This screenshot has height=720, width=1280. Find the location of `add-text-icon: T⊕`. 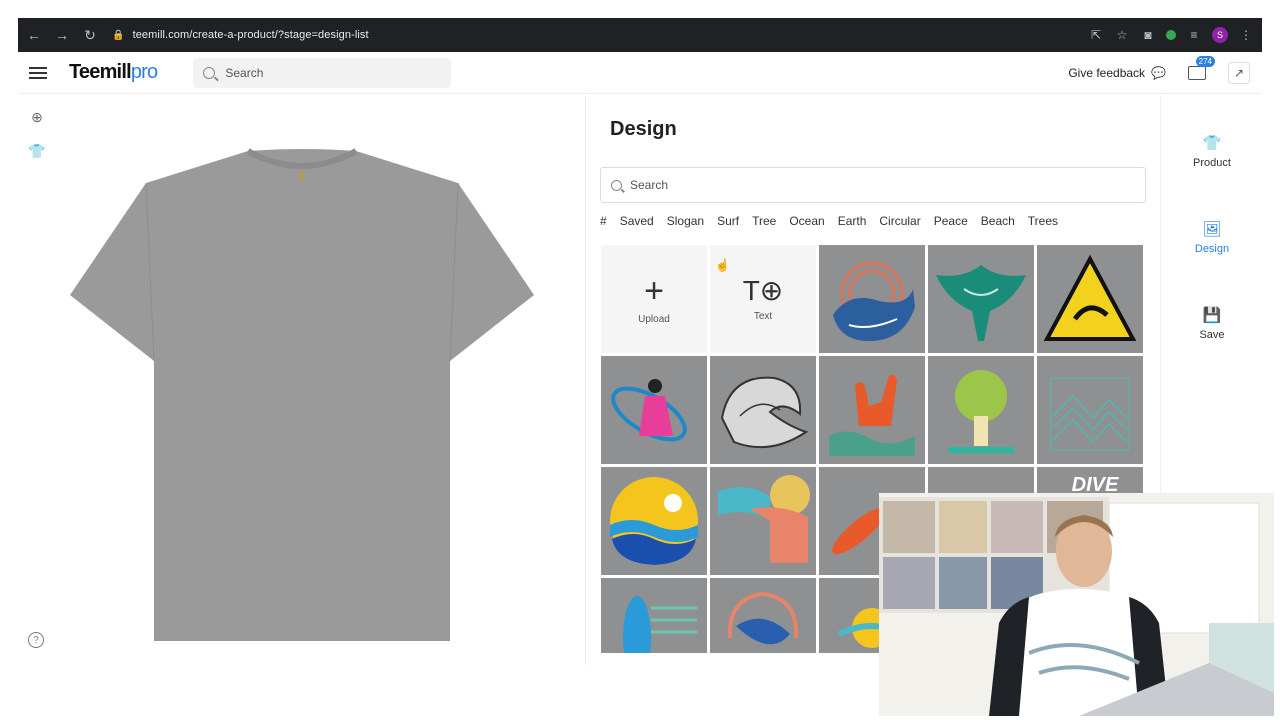

add-text-icon: T⊕ is located at coordinates (763, 290).